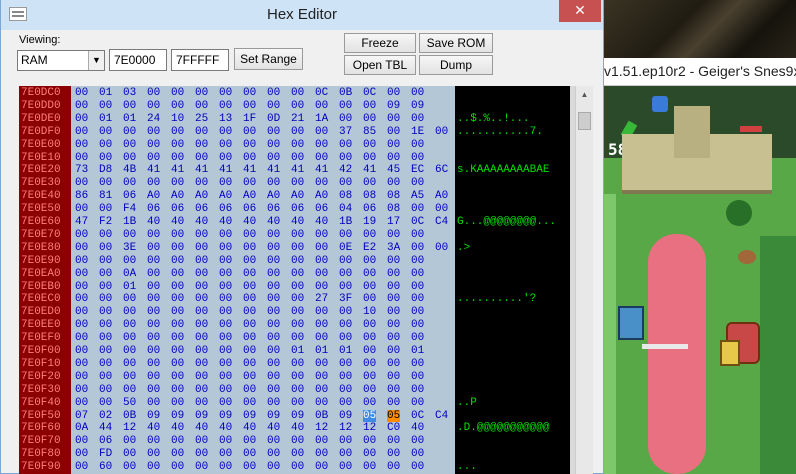 This screenshot has width=796, height=474. What do you see at coordinates (263, 441) in the screenshot?
I see `hex-row: 00 06 00 00 00 00 00 00 00 00 00 00 00 00 00` at bounding box center [263, 441].